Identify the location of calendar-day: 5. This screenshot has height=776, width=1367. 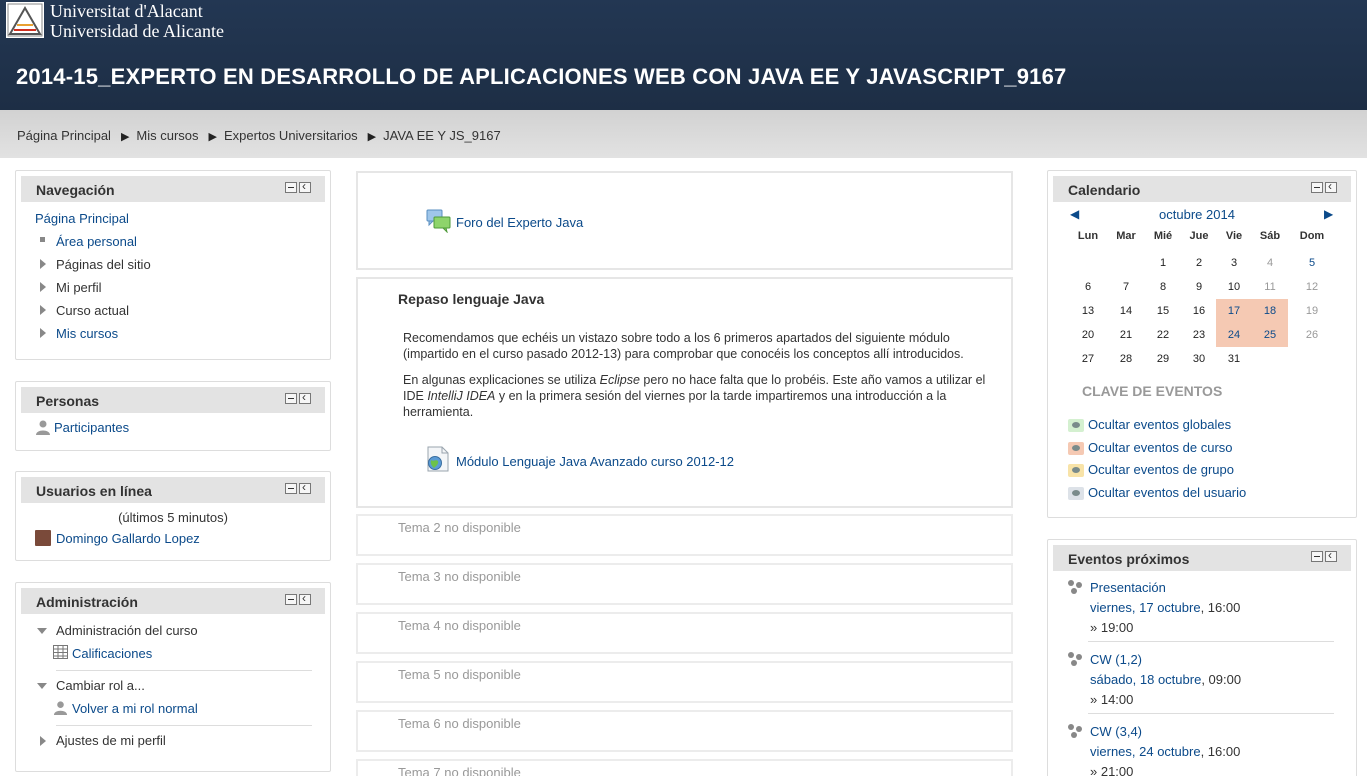
(1312, 263).